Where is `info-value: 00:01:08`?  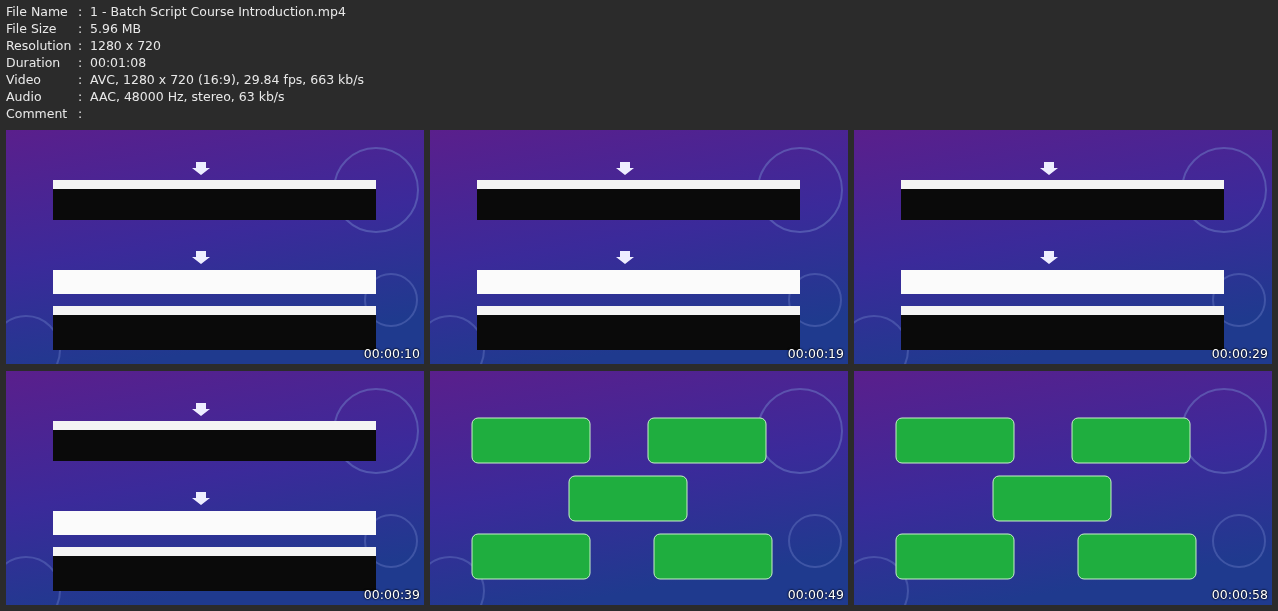 info-value: 00:01:08 is located at coordinates (118, 62).